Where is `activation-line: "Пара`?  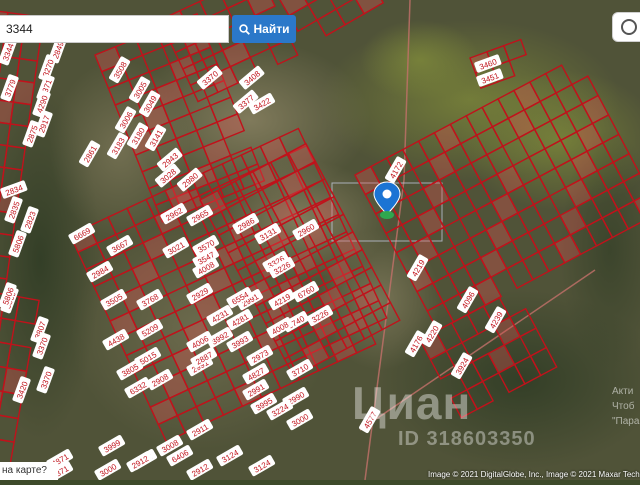
activation-line: "Пара is located at coordinates (626, 421).